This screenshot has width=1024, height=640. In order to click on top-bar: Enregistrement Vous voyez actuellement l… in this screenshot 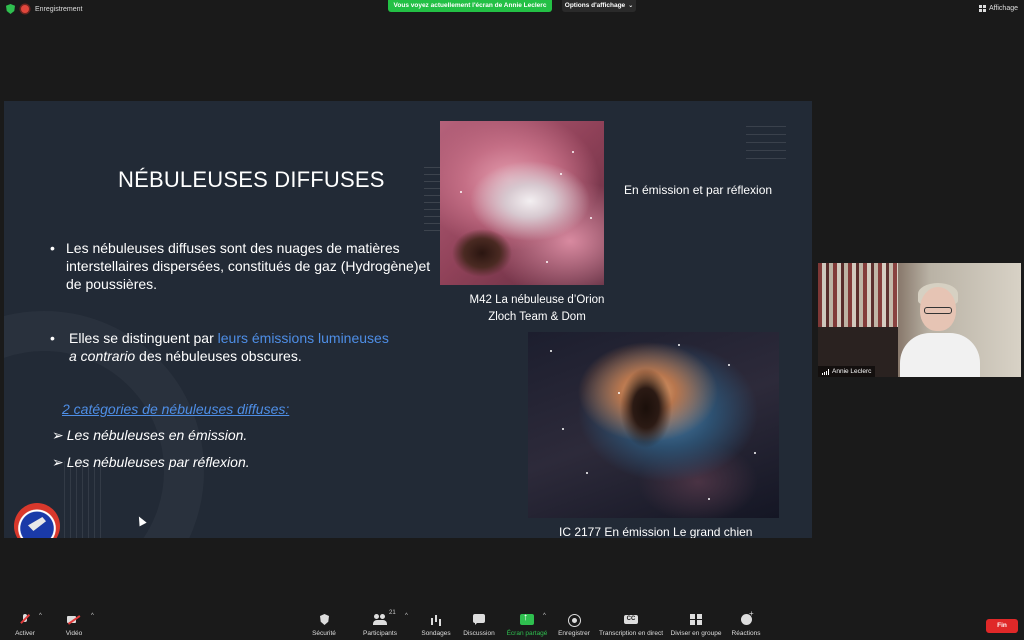, I will do `click(512, 10)`.